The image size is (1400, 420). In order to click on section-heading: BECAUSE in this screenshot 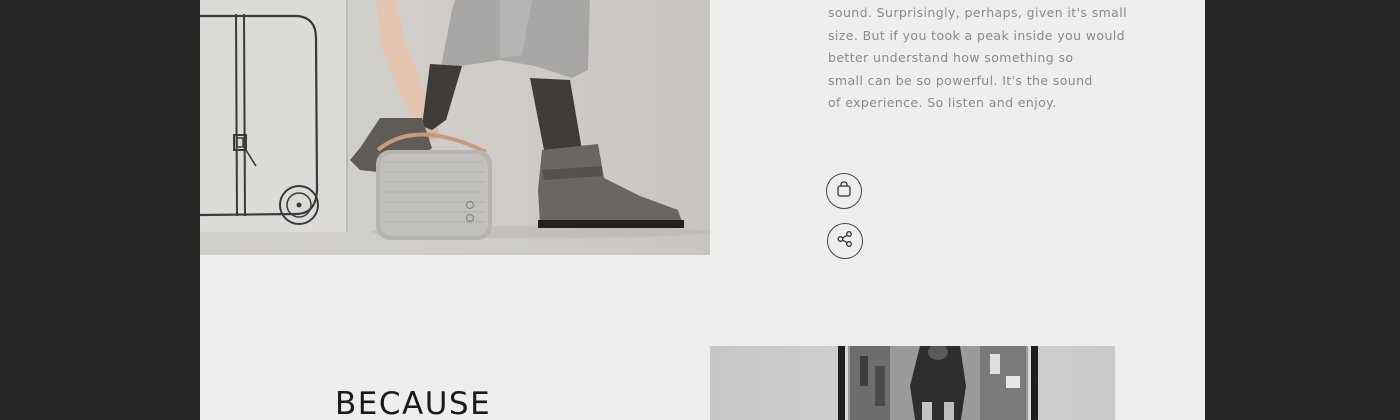, I will do `click(413, 403)`.